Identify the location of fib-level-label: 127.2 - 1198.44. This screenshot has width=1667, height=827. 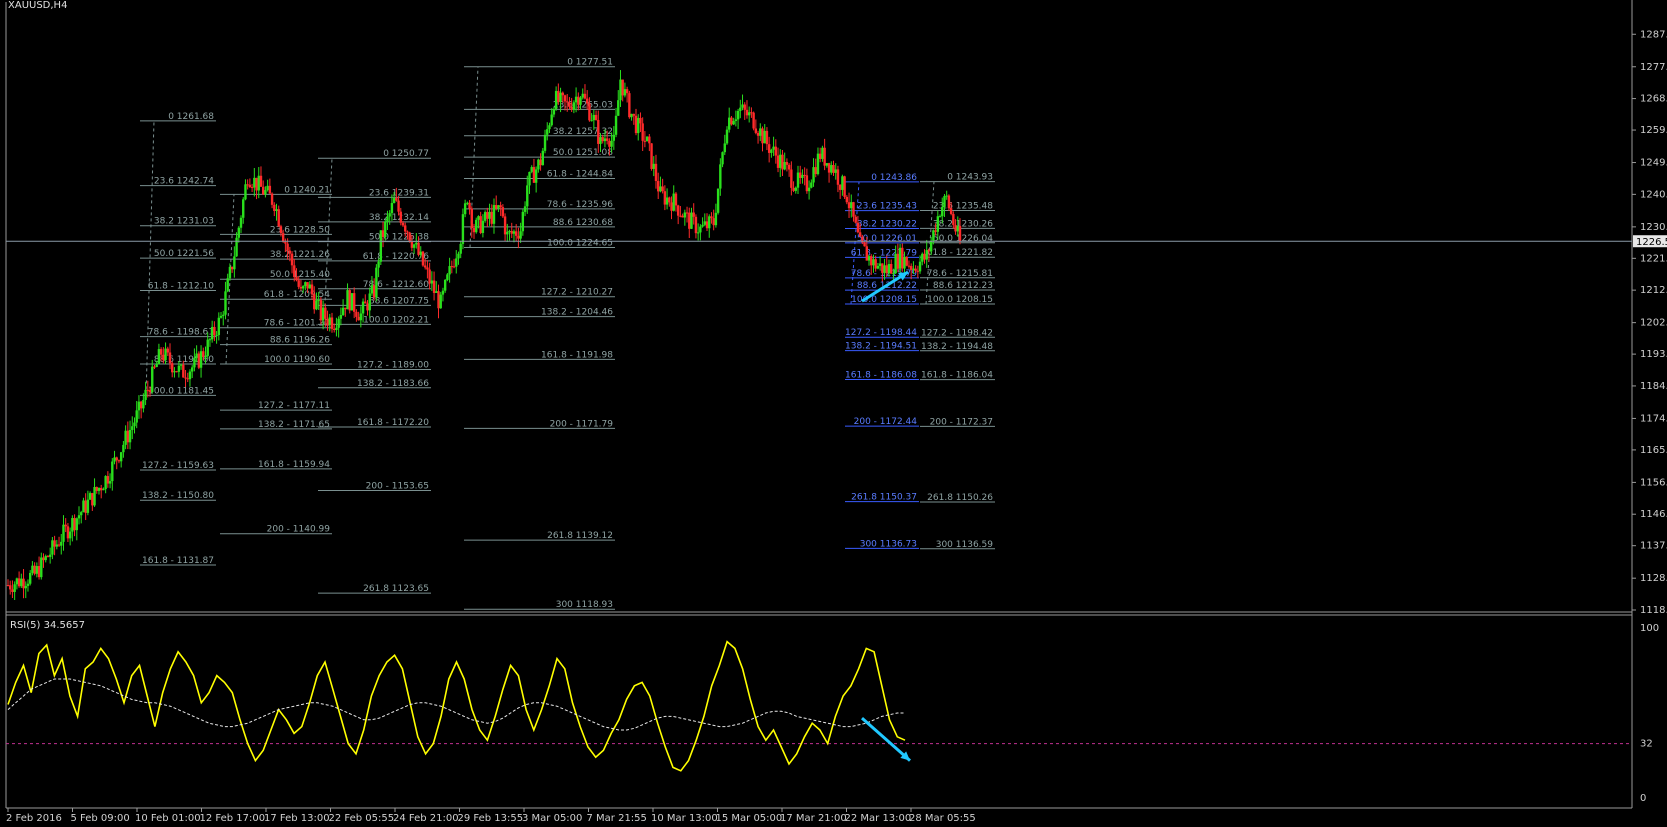
(881, 333).